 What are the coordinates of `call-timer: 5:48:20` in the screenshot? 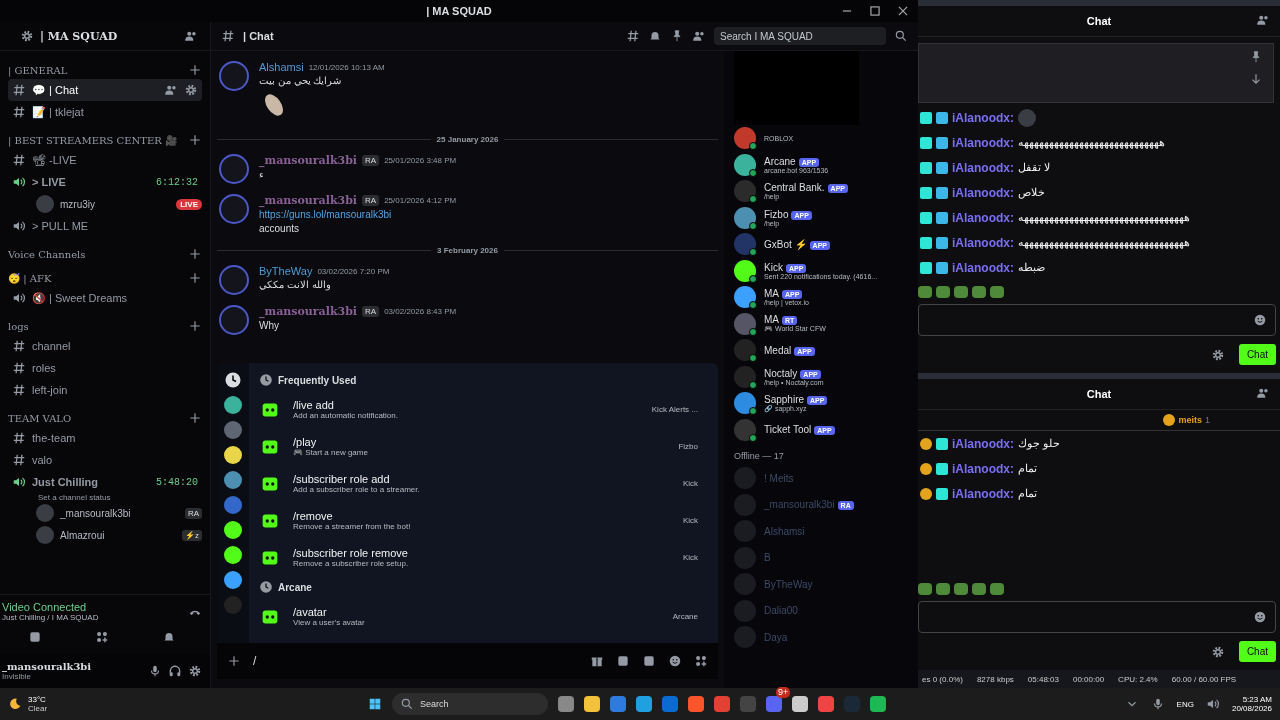 It's located at (177, 482).